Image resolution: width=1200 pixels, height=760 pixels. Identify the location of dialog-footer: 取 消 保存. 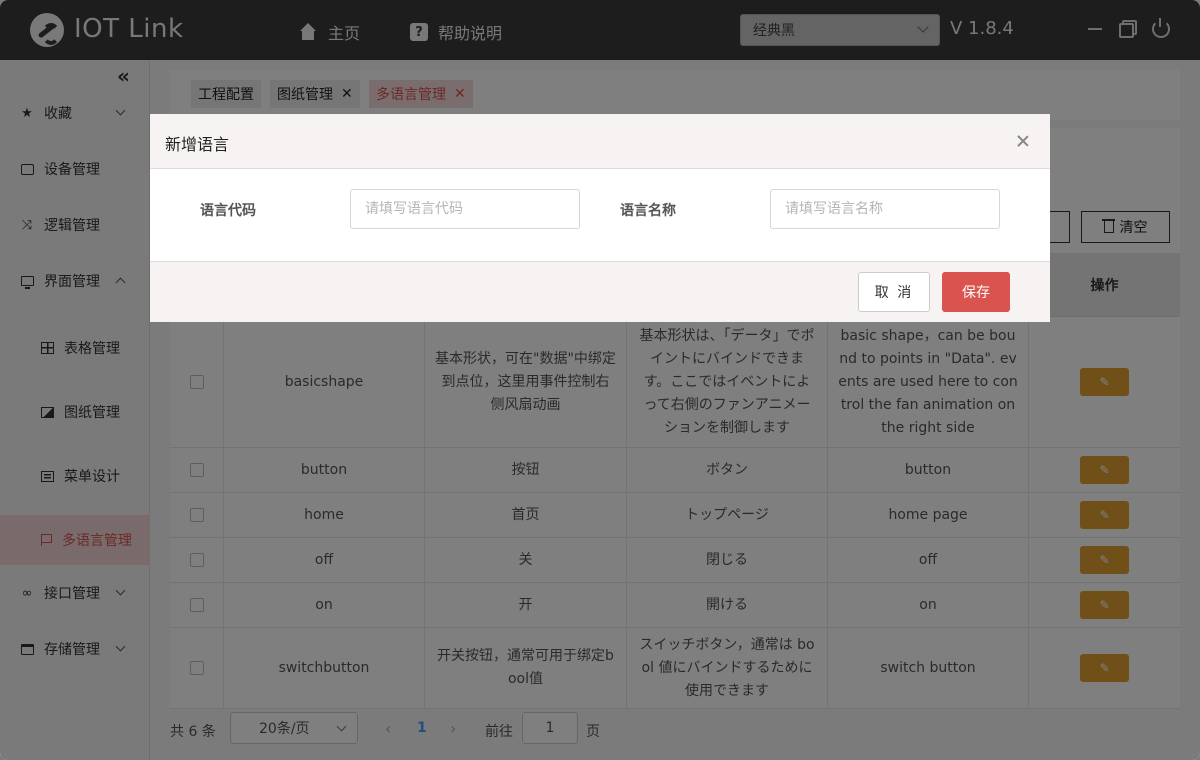
(600, 291).